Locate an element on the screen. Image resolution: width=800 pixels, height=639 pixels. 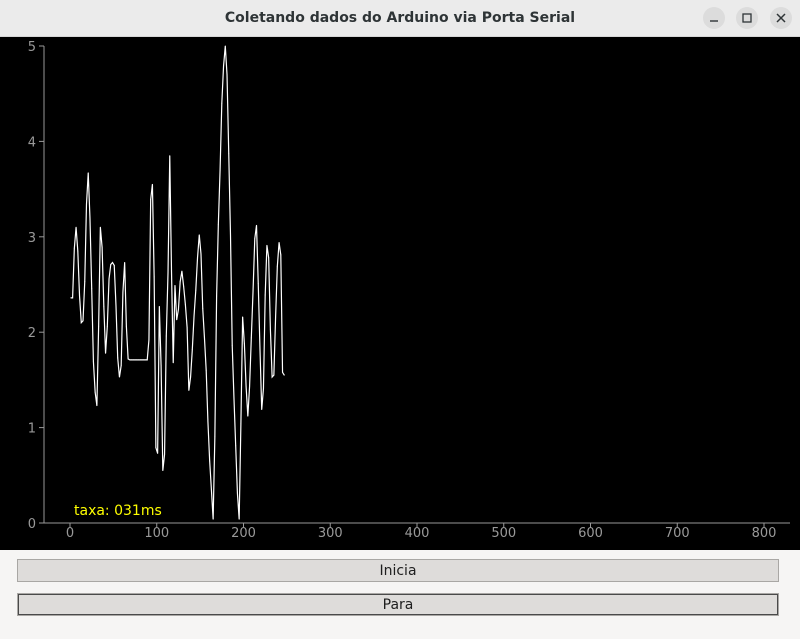
x-tick-label: 700 is located at coordinates (677, 533).